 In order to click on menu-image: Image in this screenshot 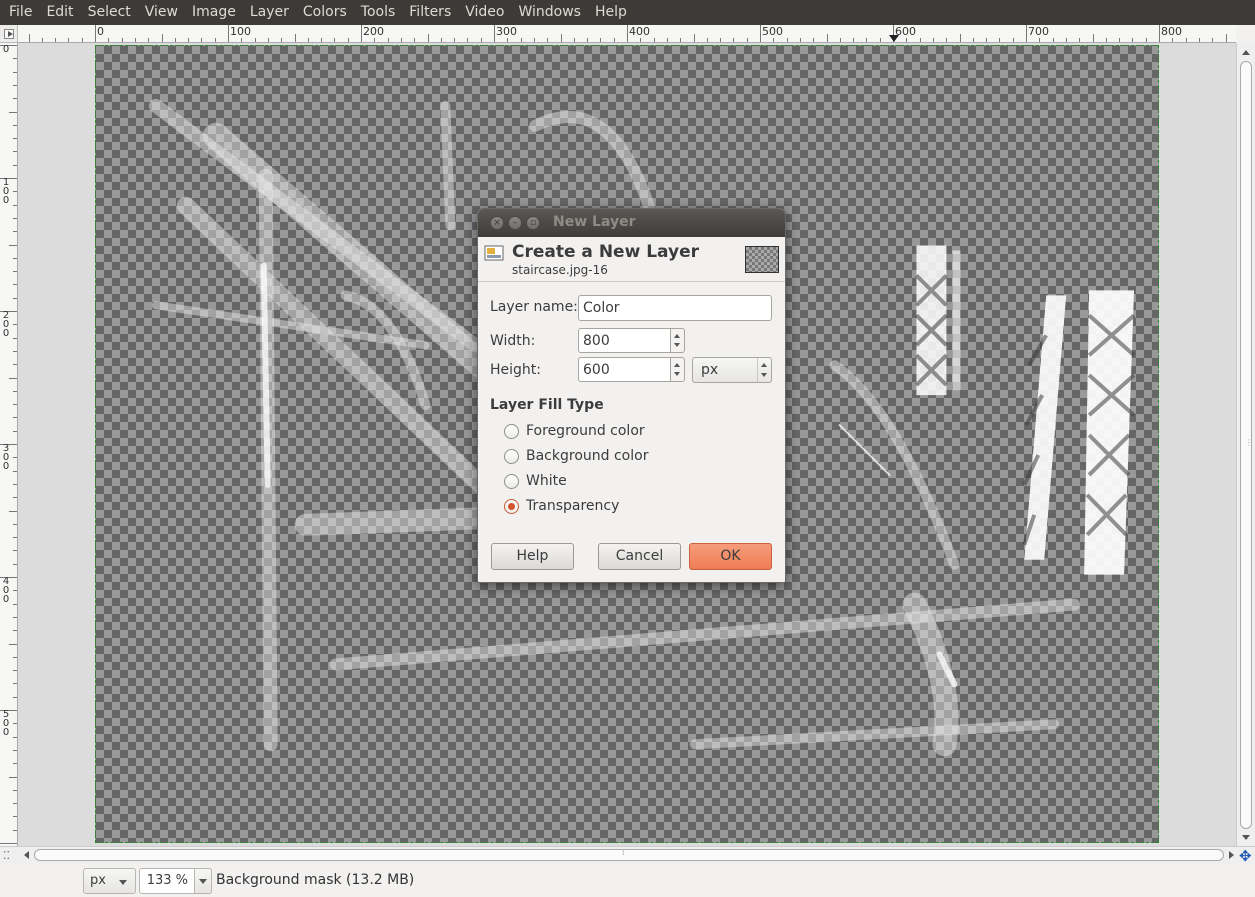, I will do `click(214, 12)`.